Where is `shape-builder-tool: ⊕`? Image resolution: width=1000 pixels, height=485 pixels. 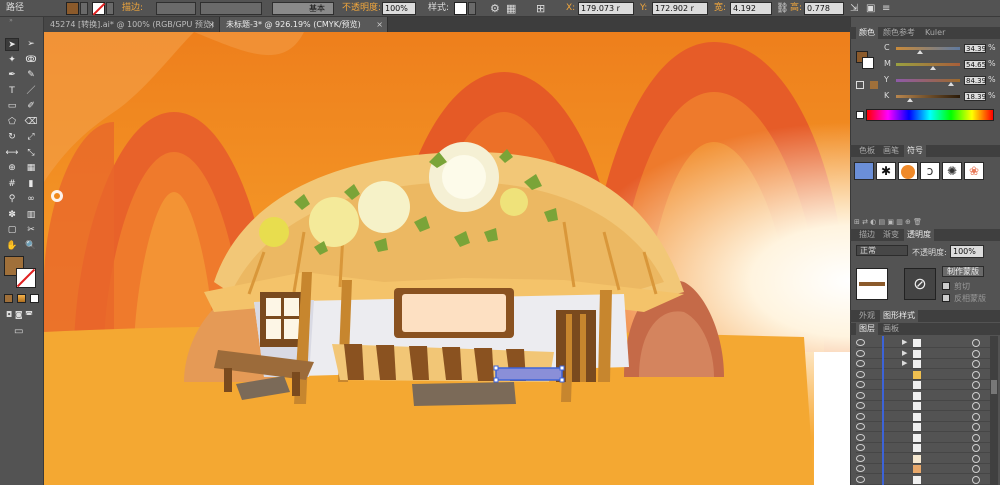
shape-builder-tool: ⊕ is located at coordinates (12, 168).